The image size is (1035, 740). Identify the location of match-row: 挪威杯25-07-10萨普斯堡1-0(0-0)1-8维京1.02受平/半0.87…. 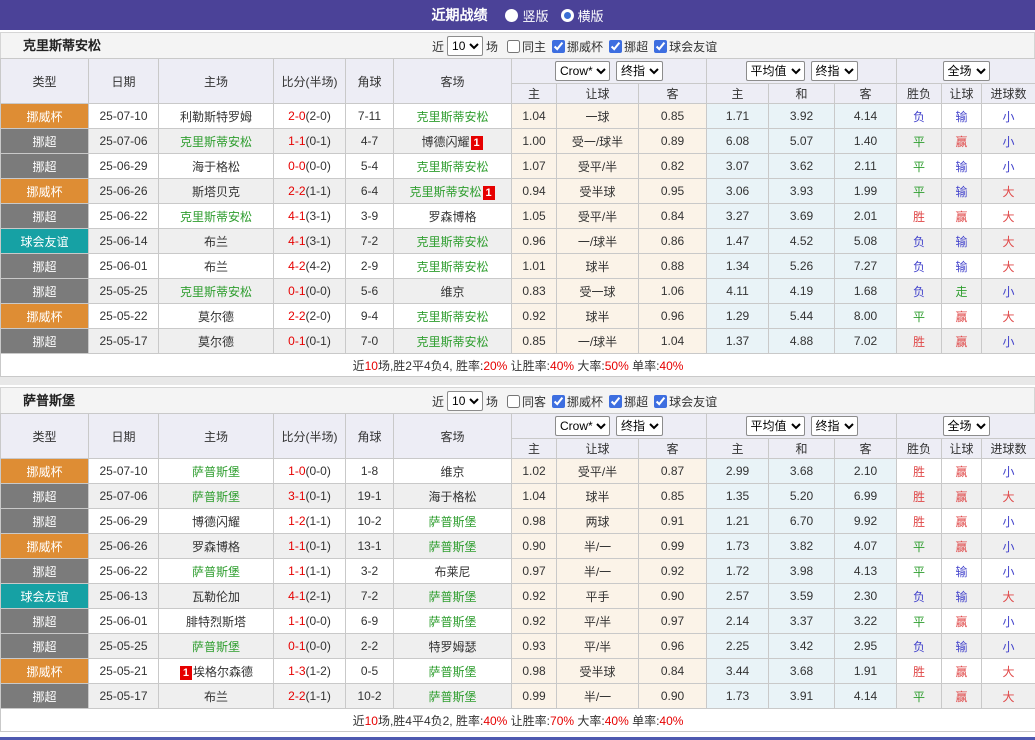
(518, 471).